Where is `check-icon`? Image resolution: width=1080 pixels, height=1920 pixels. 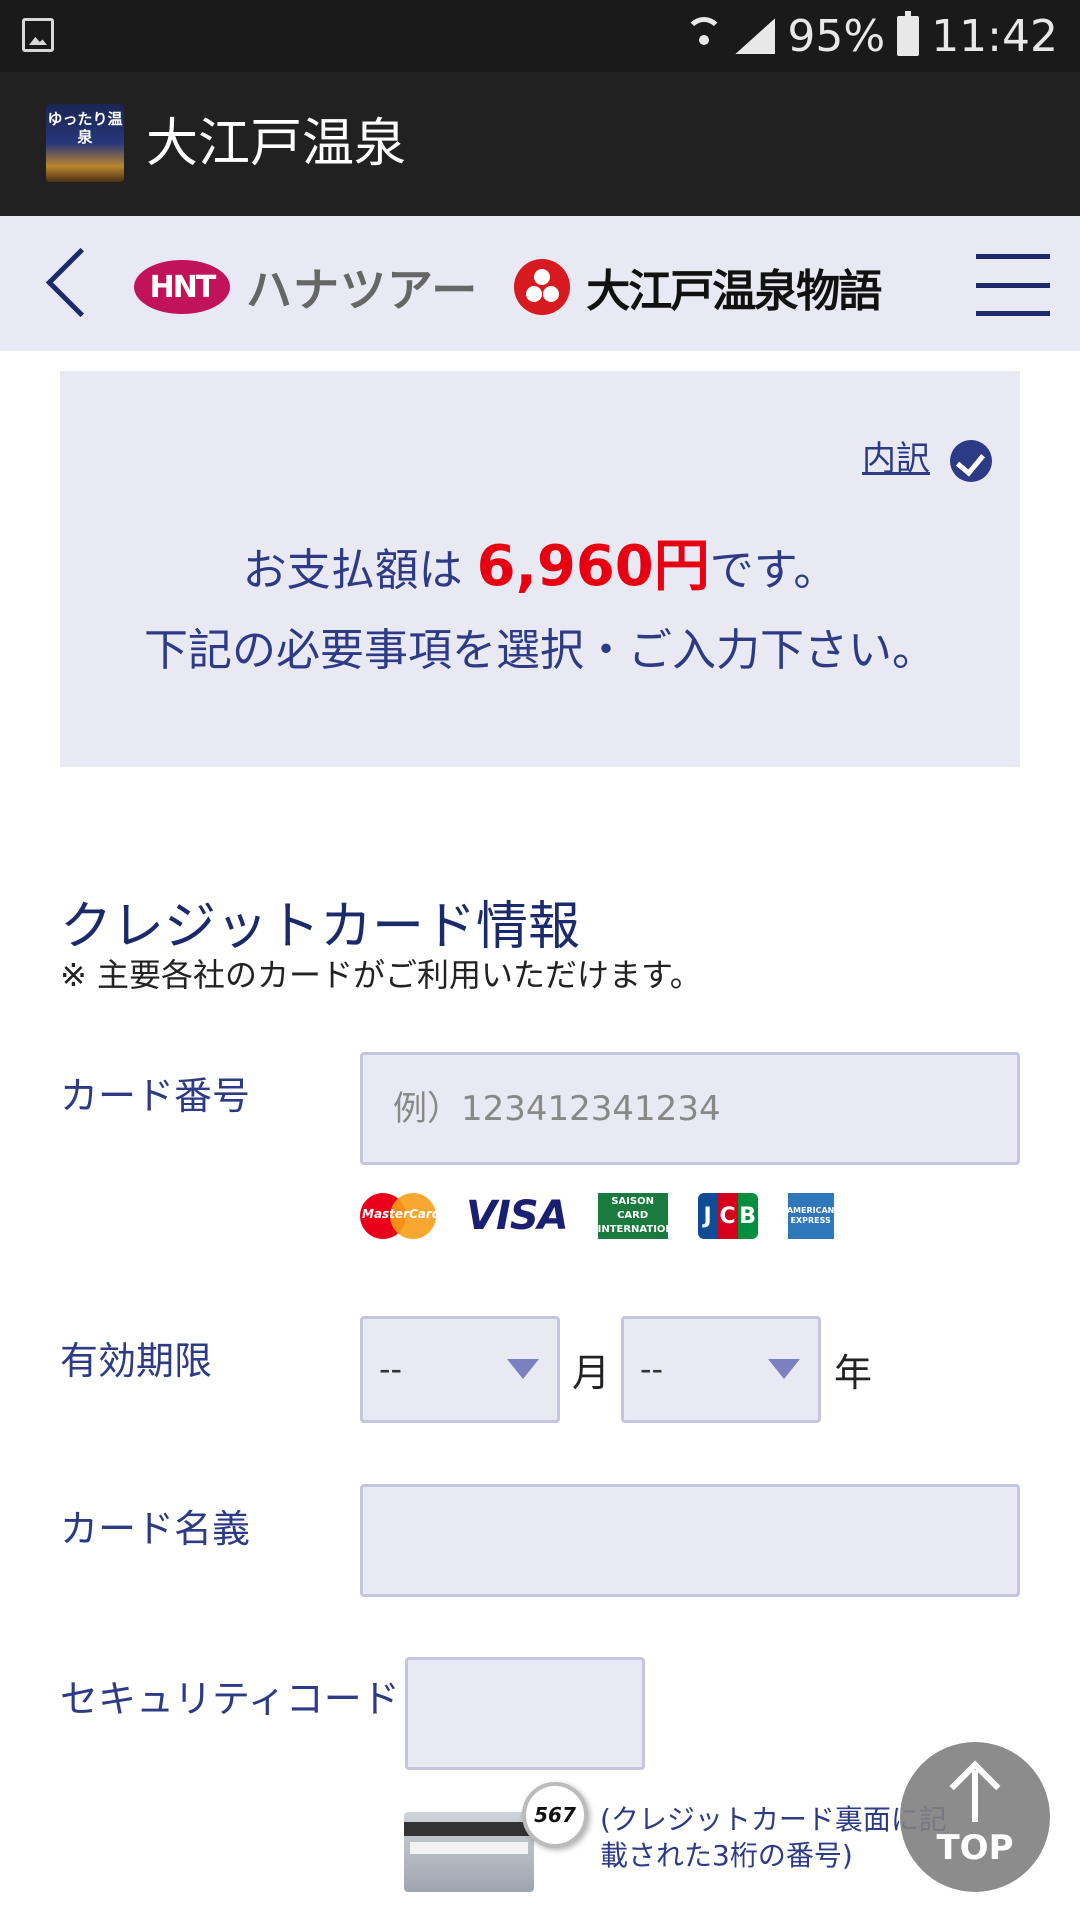
check-icon is located at coordinates (971, 461).